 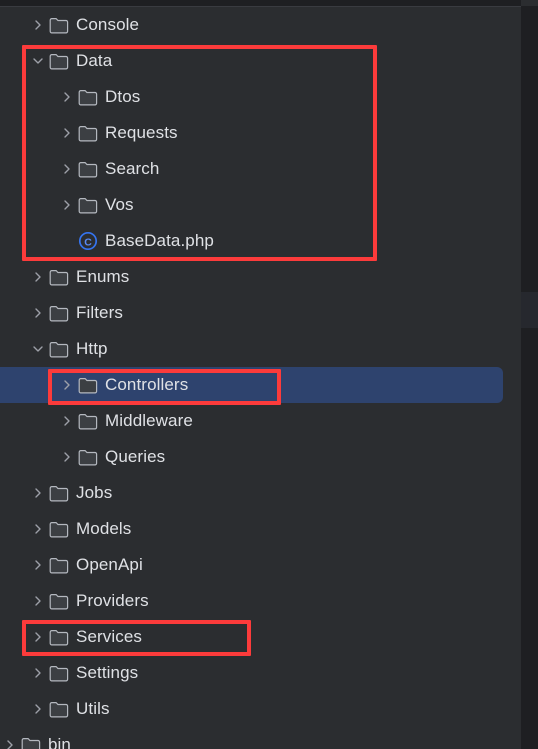 What do you see at coordinates (251, 385) in the screenshot?
I see `tree-row: Controllers` at bounding box center [251, 385].